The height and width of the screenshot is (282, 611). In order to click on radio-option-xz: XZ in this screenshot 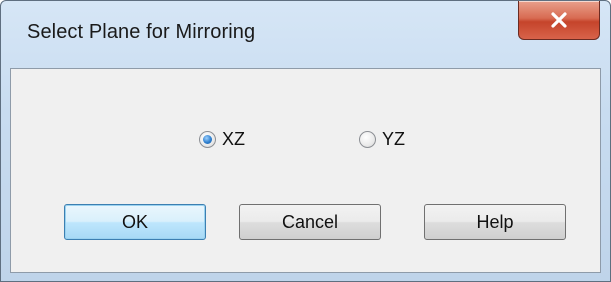, I will do `click(222, 139)`.